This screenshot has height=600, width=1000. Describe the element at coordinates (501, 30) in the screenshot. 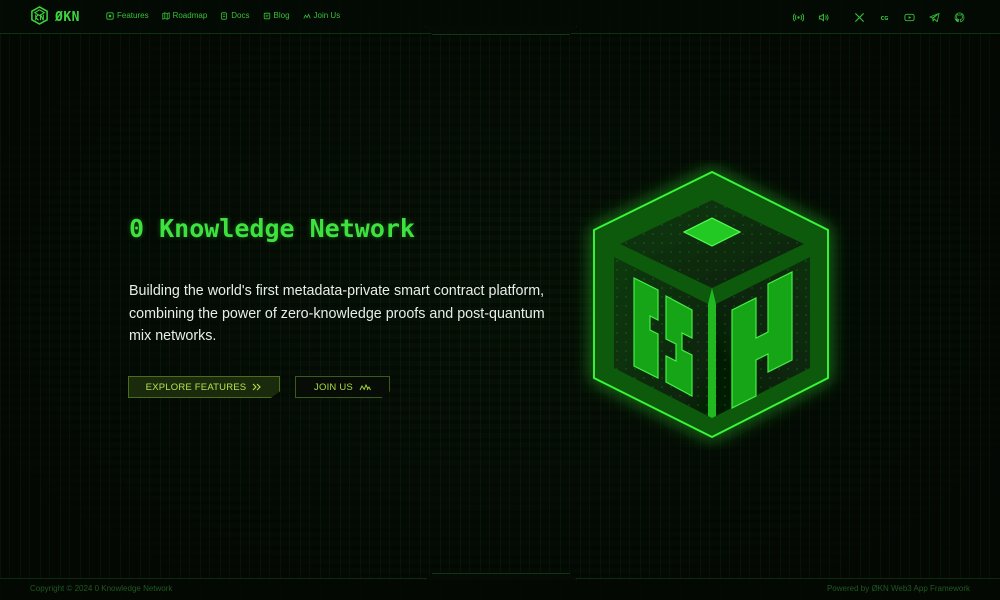

I see `header-notch` at that location.